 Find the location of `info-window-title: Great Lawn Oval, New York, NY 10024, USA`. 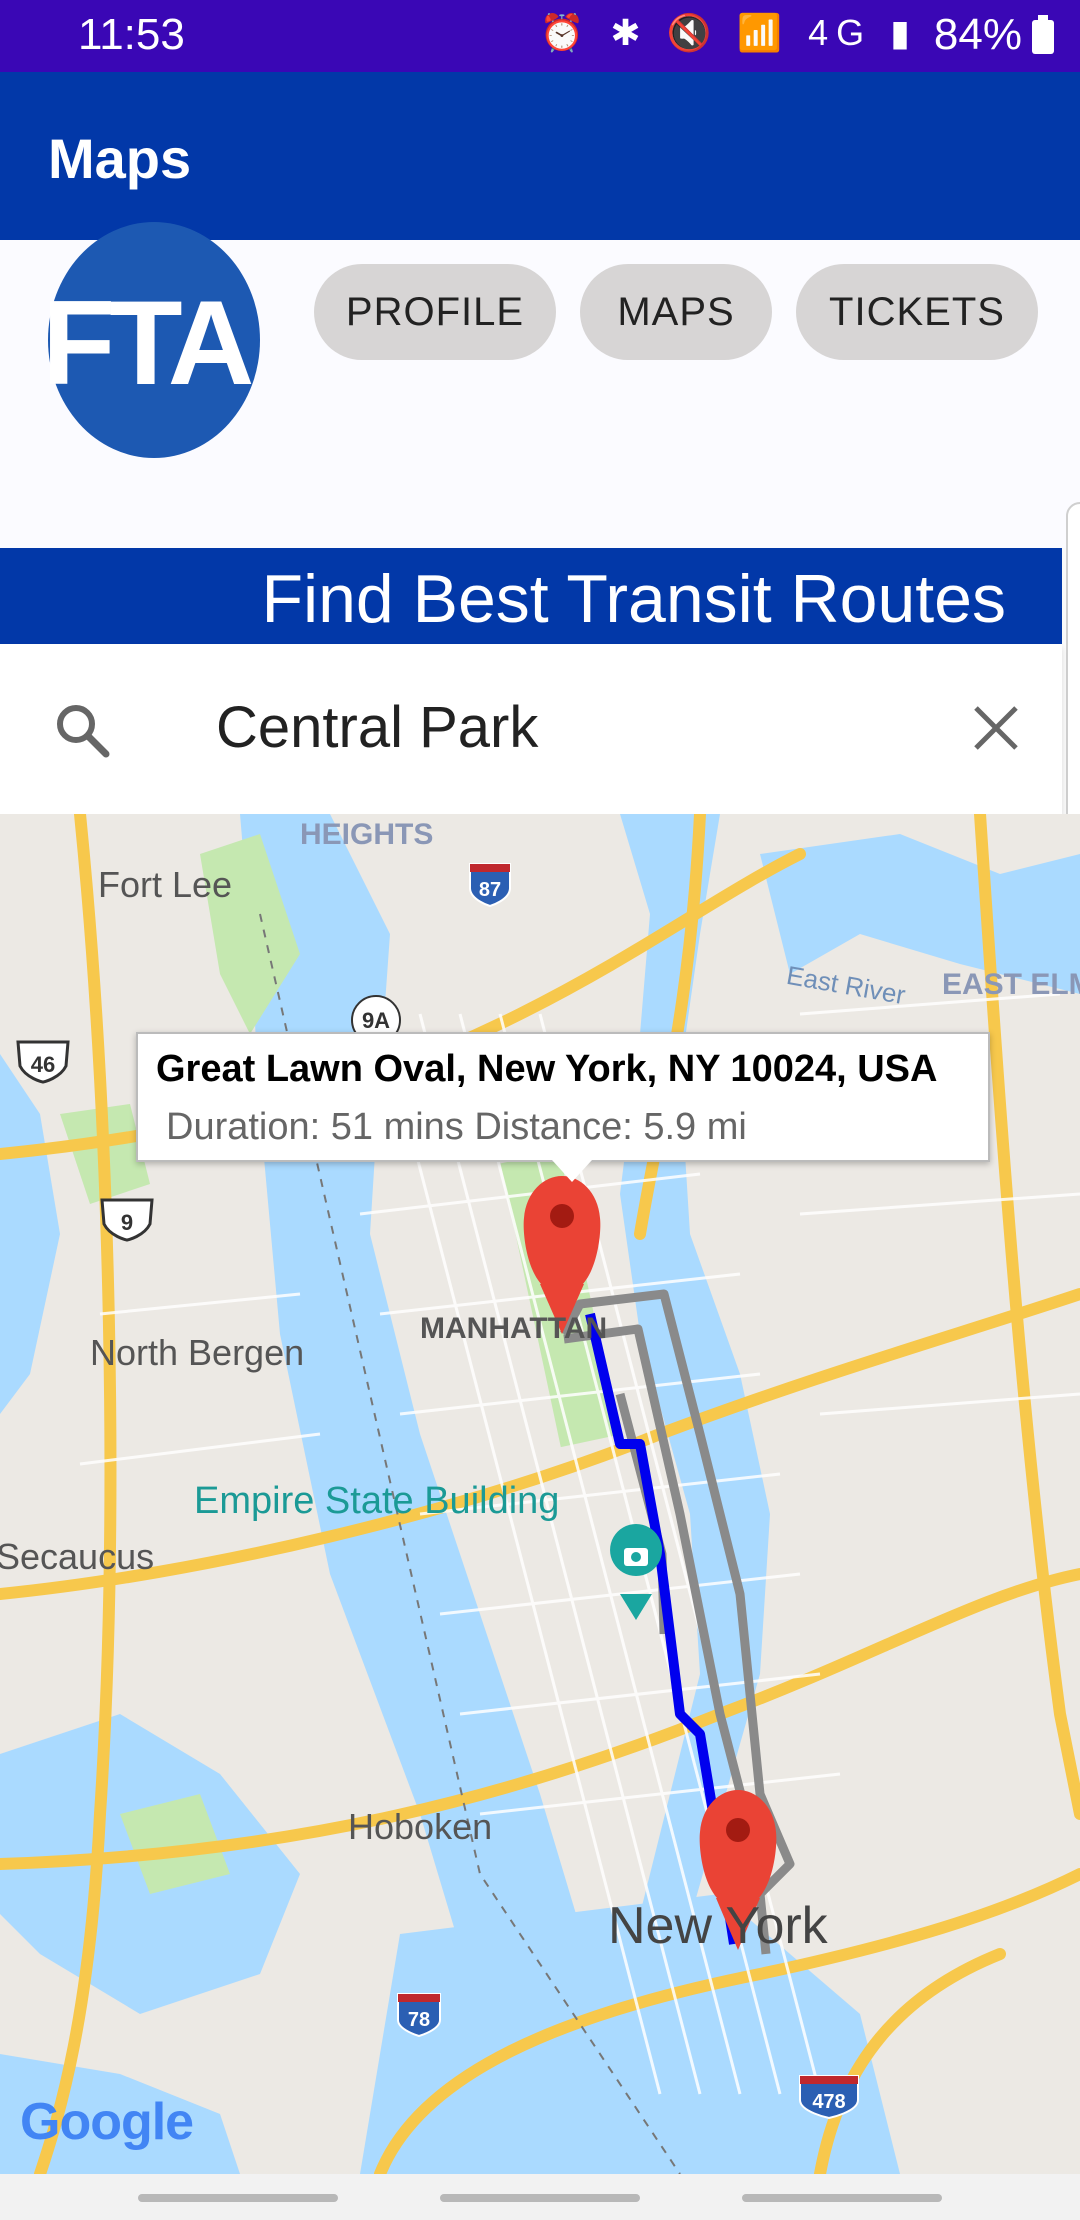

info-window-title: Great Lawn Oval, New York, NY 10024, USA is located at coordinates (547, 1069).